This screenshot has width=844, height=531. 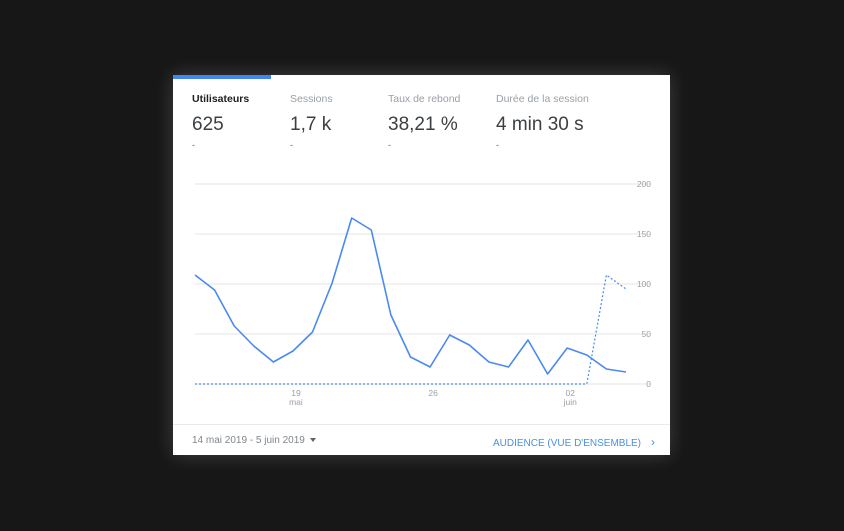 I want to click on metric-value: 1,7 k, so click(x=311, y=124).